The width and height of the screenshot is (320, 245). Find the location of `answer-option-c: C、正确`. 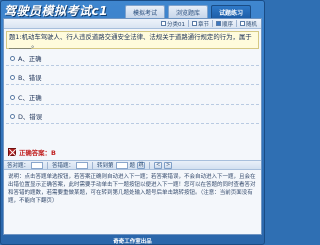

answer-option-c: C、正确 is located at coordinates (132, 98).